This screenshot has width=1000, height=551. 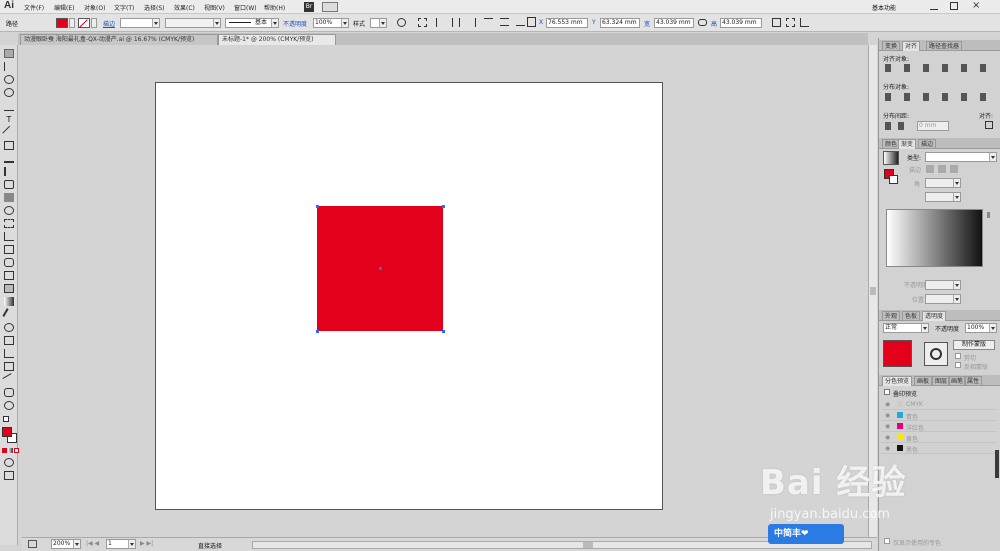 I want to click on arrange-documents-button, so click(x=330, y=7).